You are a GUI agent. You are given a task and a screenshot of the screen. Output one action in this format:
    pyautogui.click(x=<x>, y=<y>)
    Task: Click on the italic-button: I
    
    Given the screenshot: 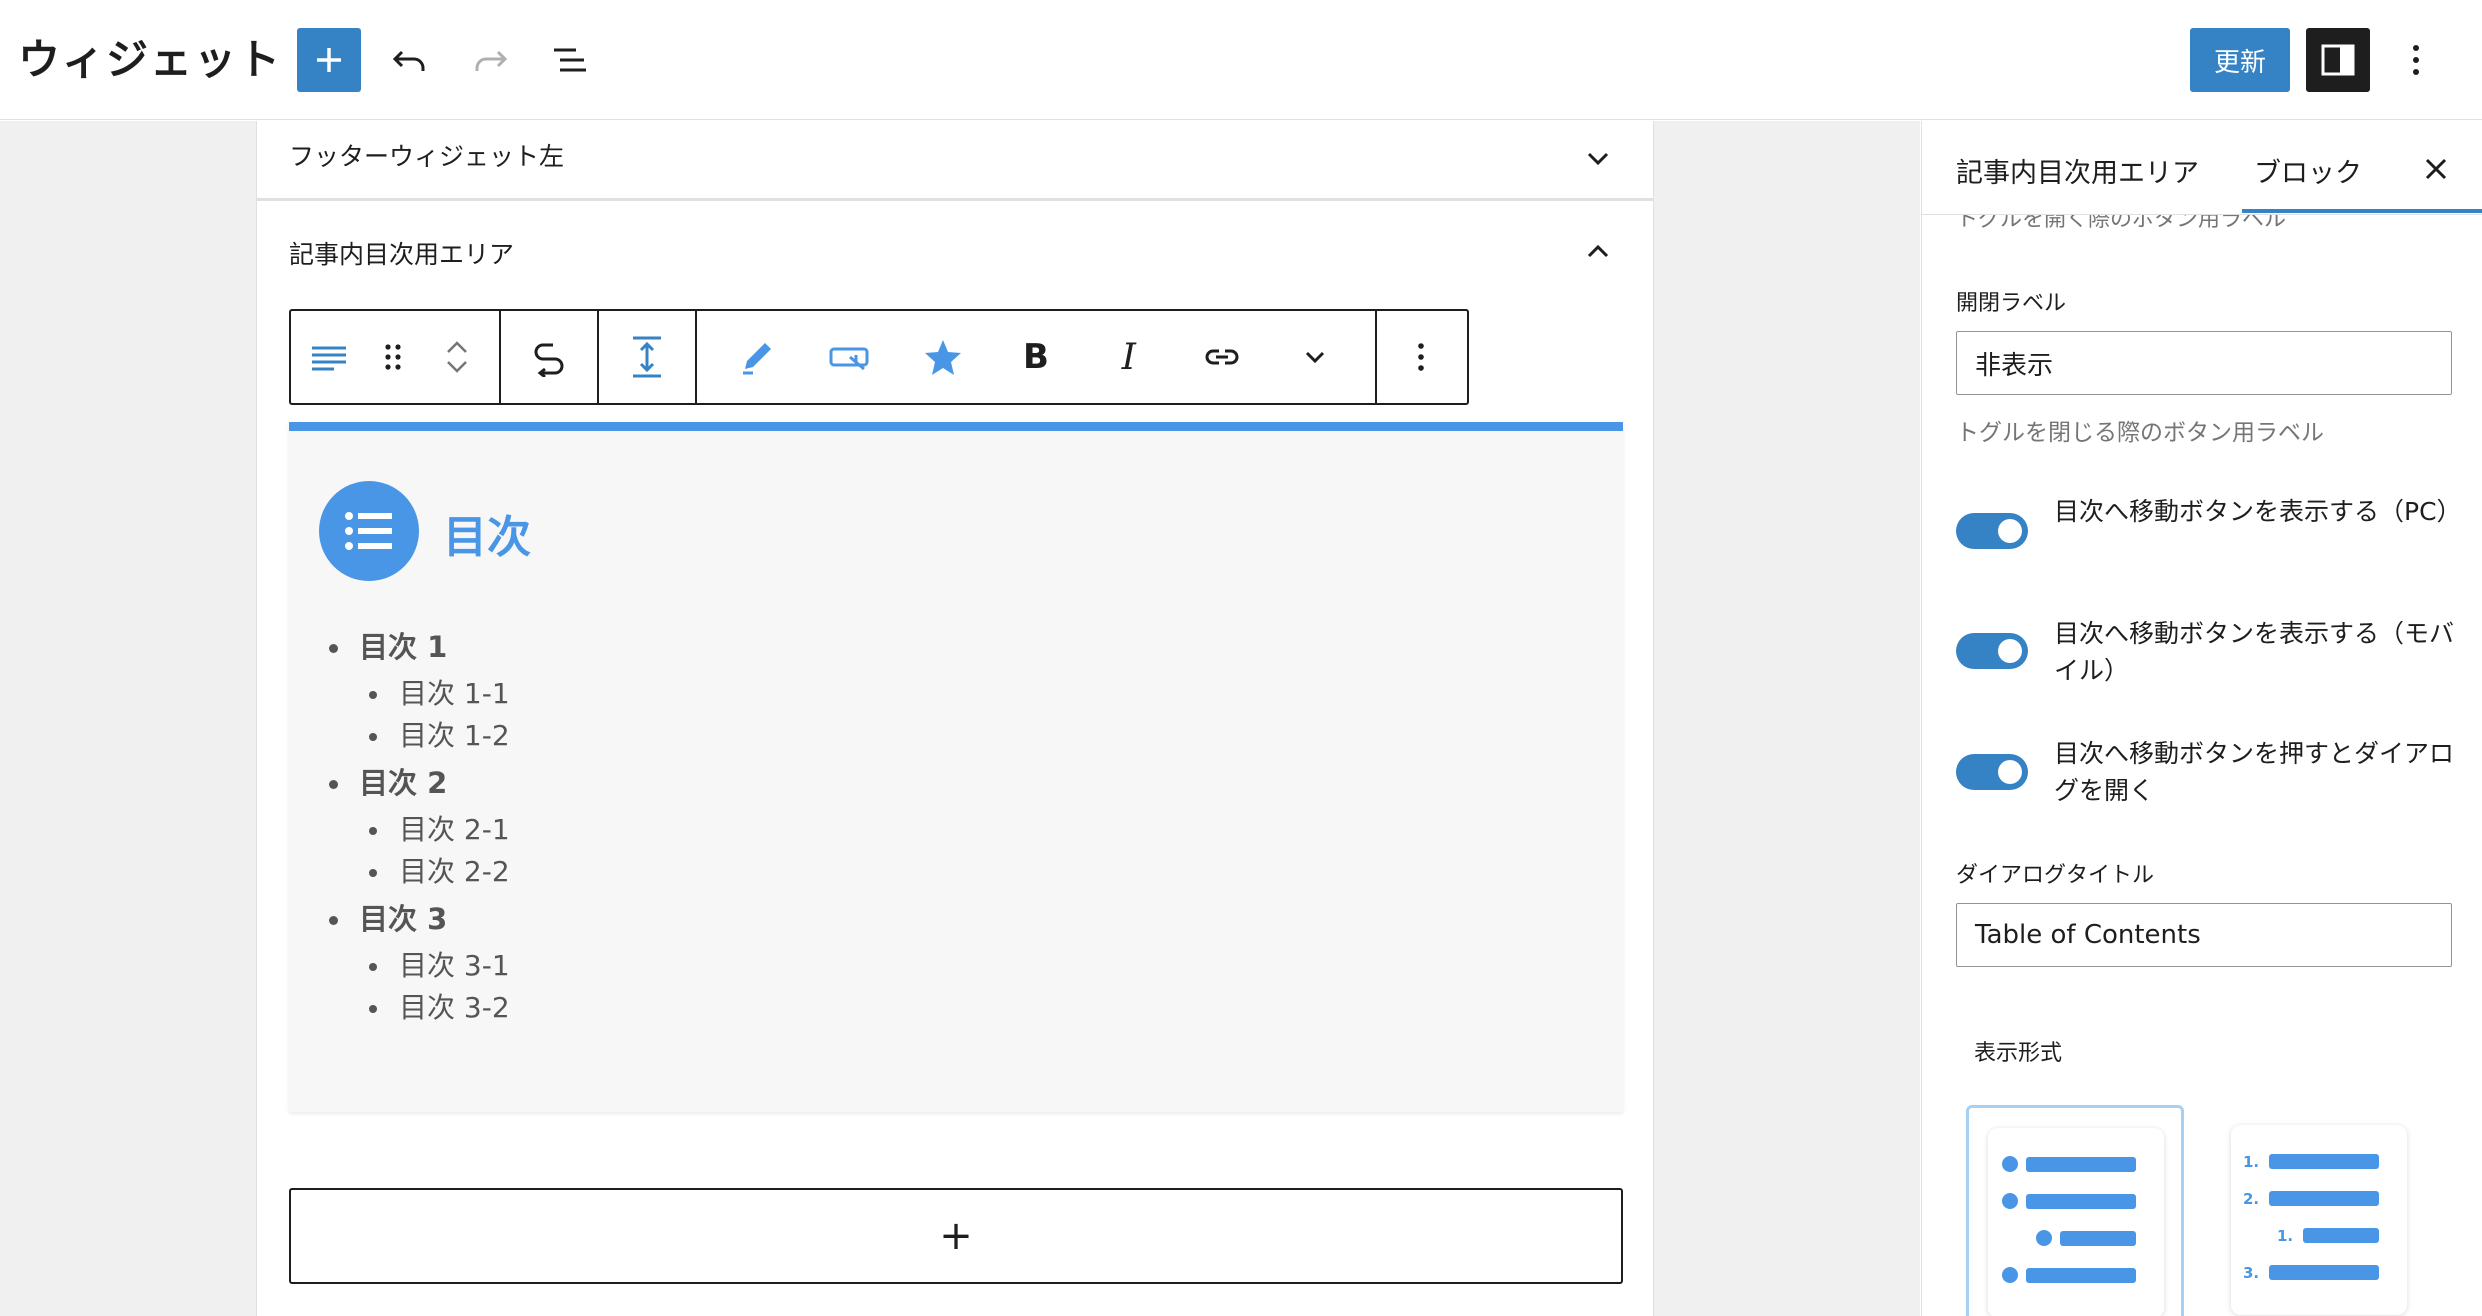 What is the action you would take?
    pyautogui.click(x=1128, y=357)
    